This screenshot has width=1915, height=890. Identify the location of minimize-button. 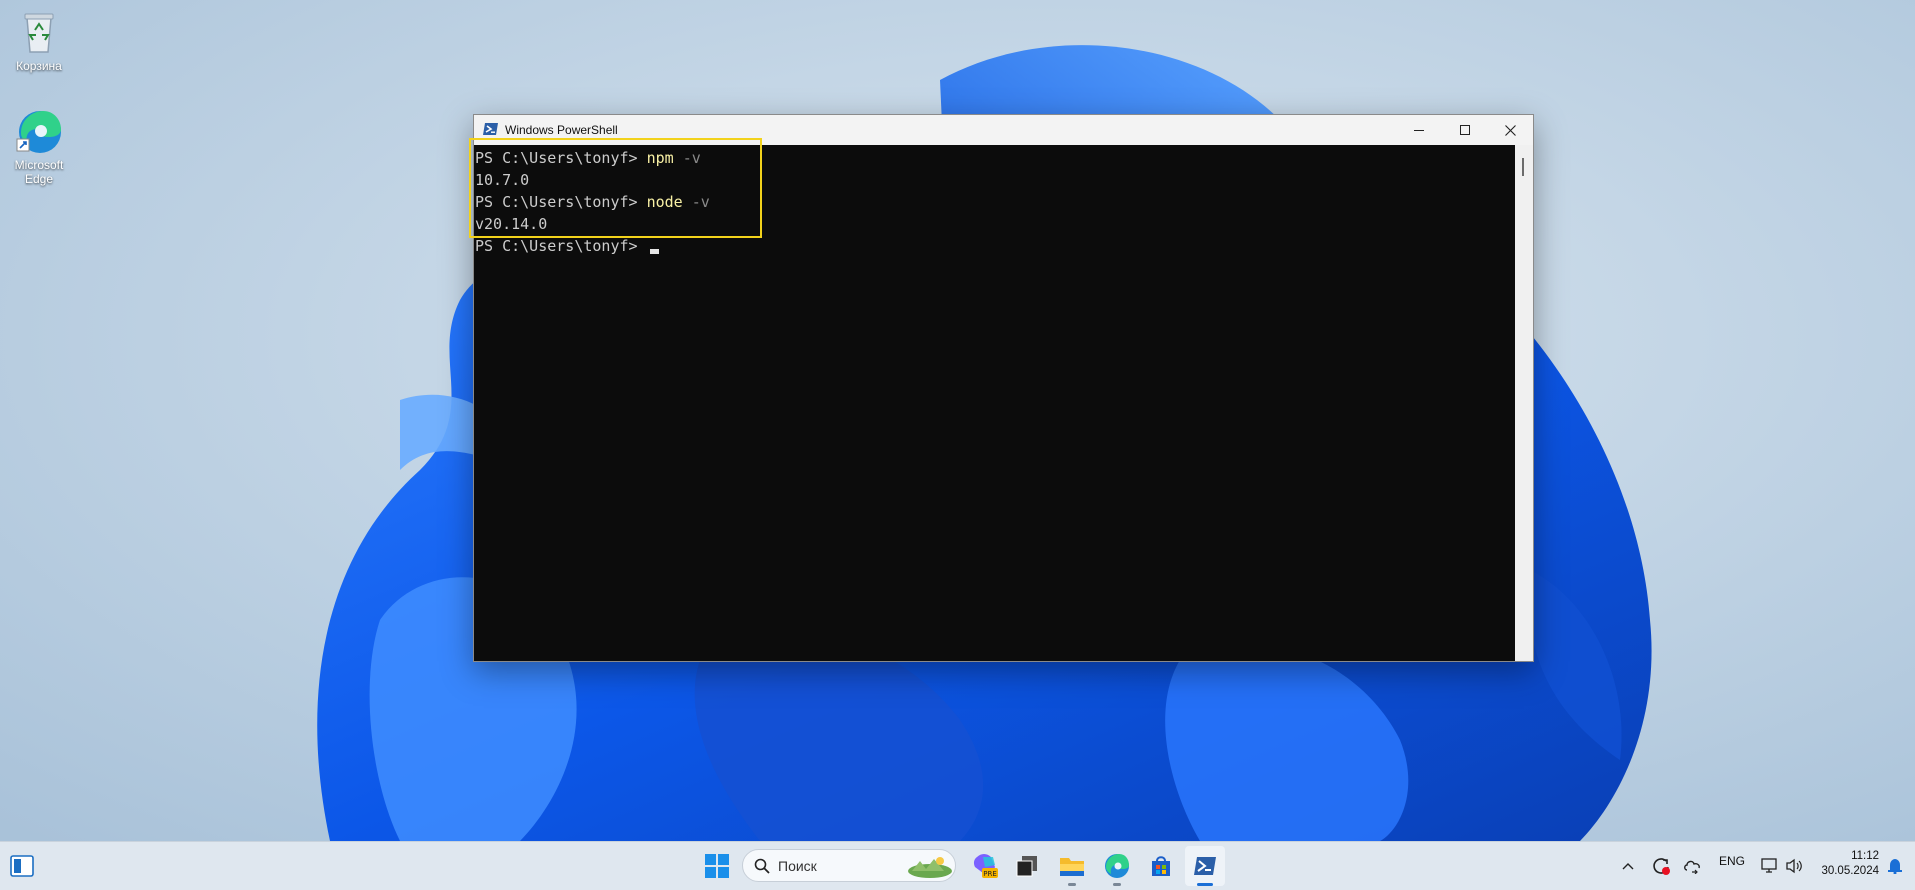
(1419, 130).